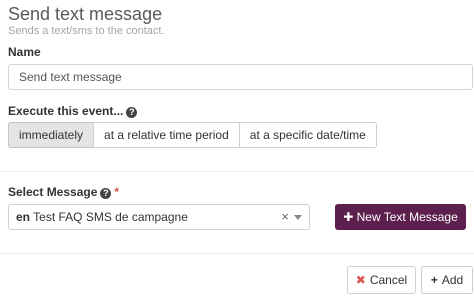  Describe the element at coordinates (86, 31) in the screenshot. I see `dialog-subtitle: Sends a text/sms to the contact.` at that location.